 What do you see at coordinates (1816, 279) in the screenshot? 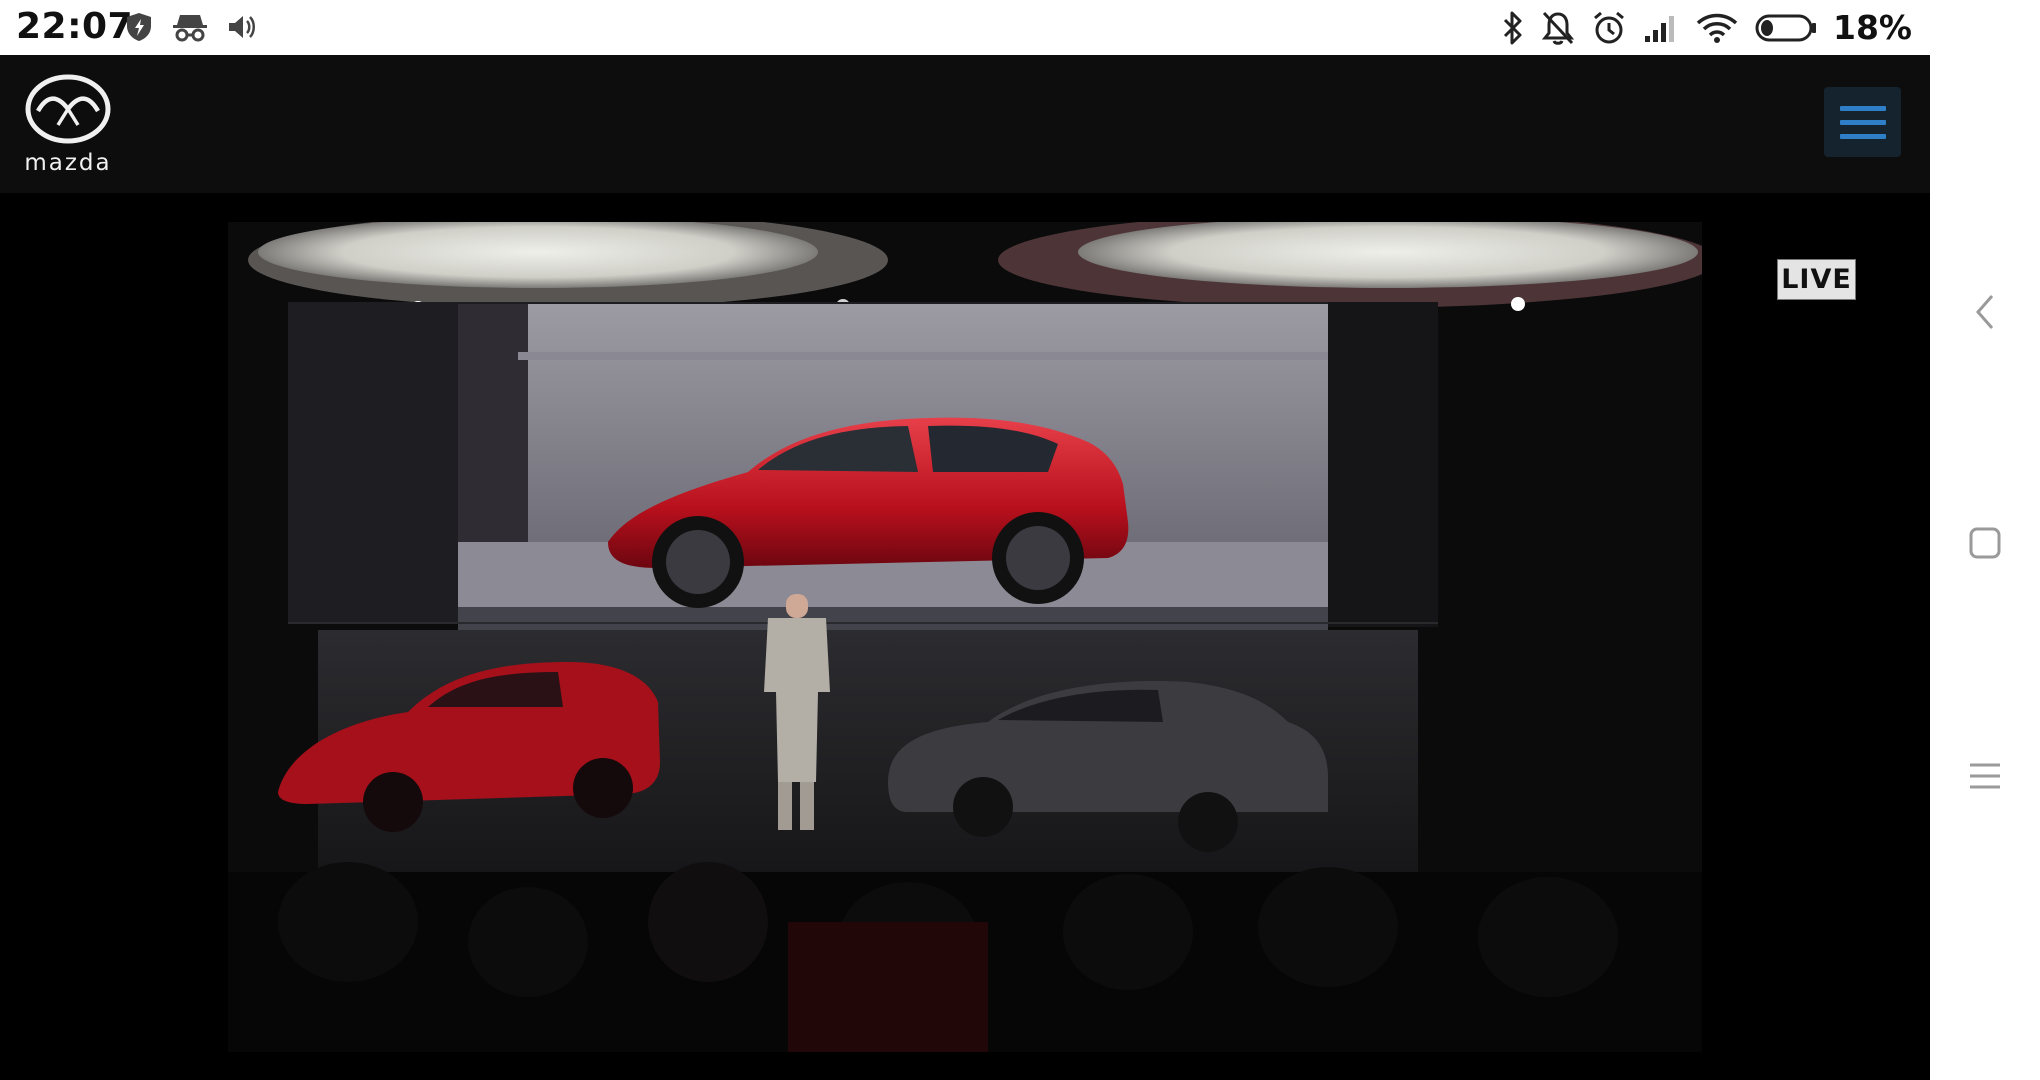
I see `live-badge: LIVE` at bounding box center [1816, 279].